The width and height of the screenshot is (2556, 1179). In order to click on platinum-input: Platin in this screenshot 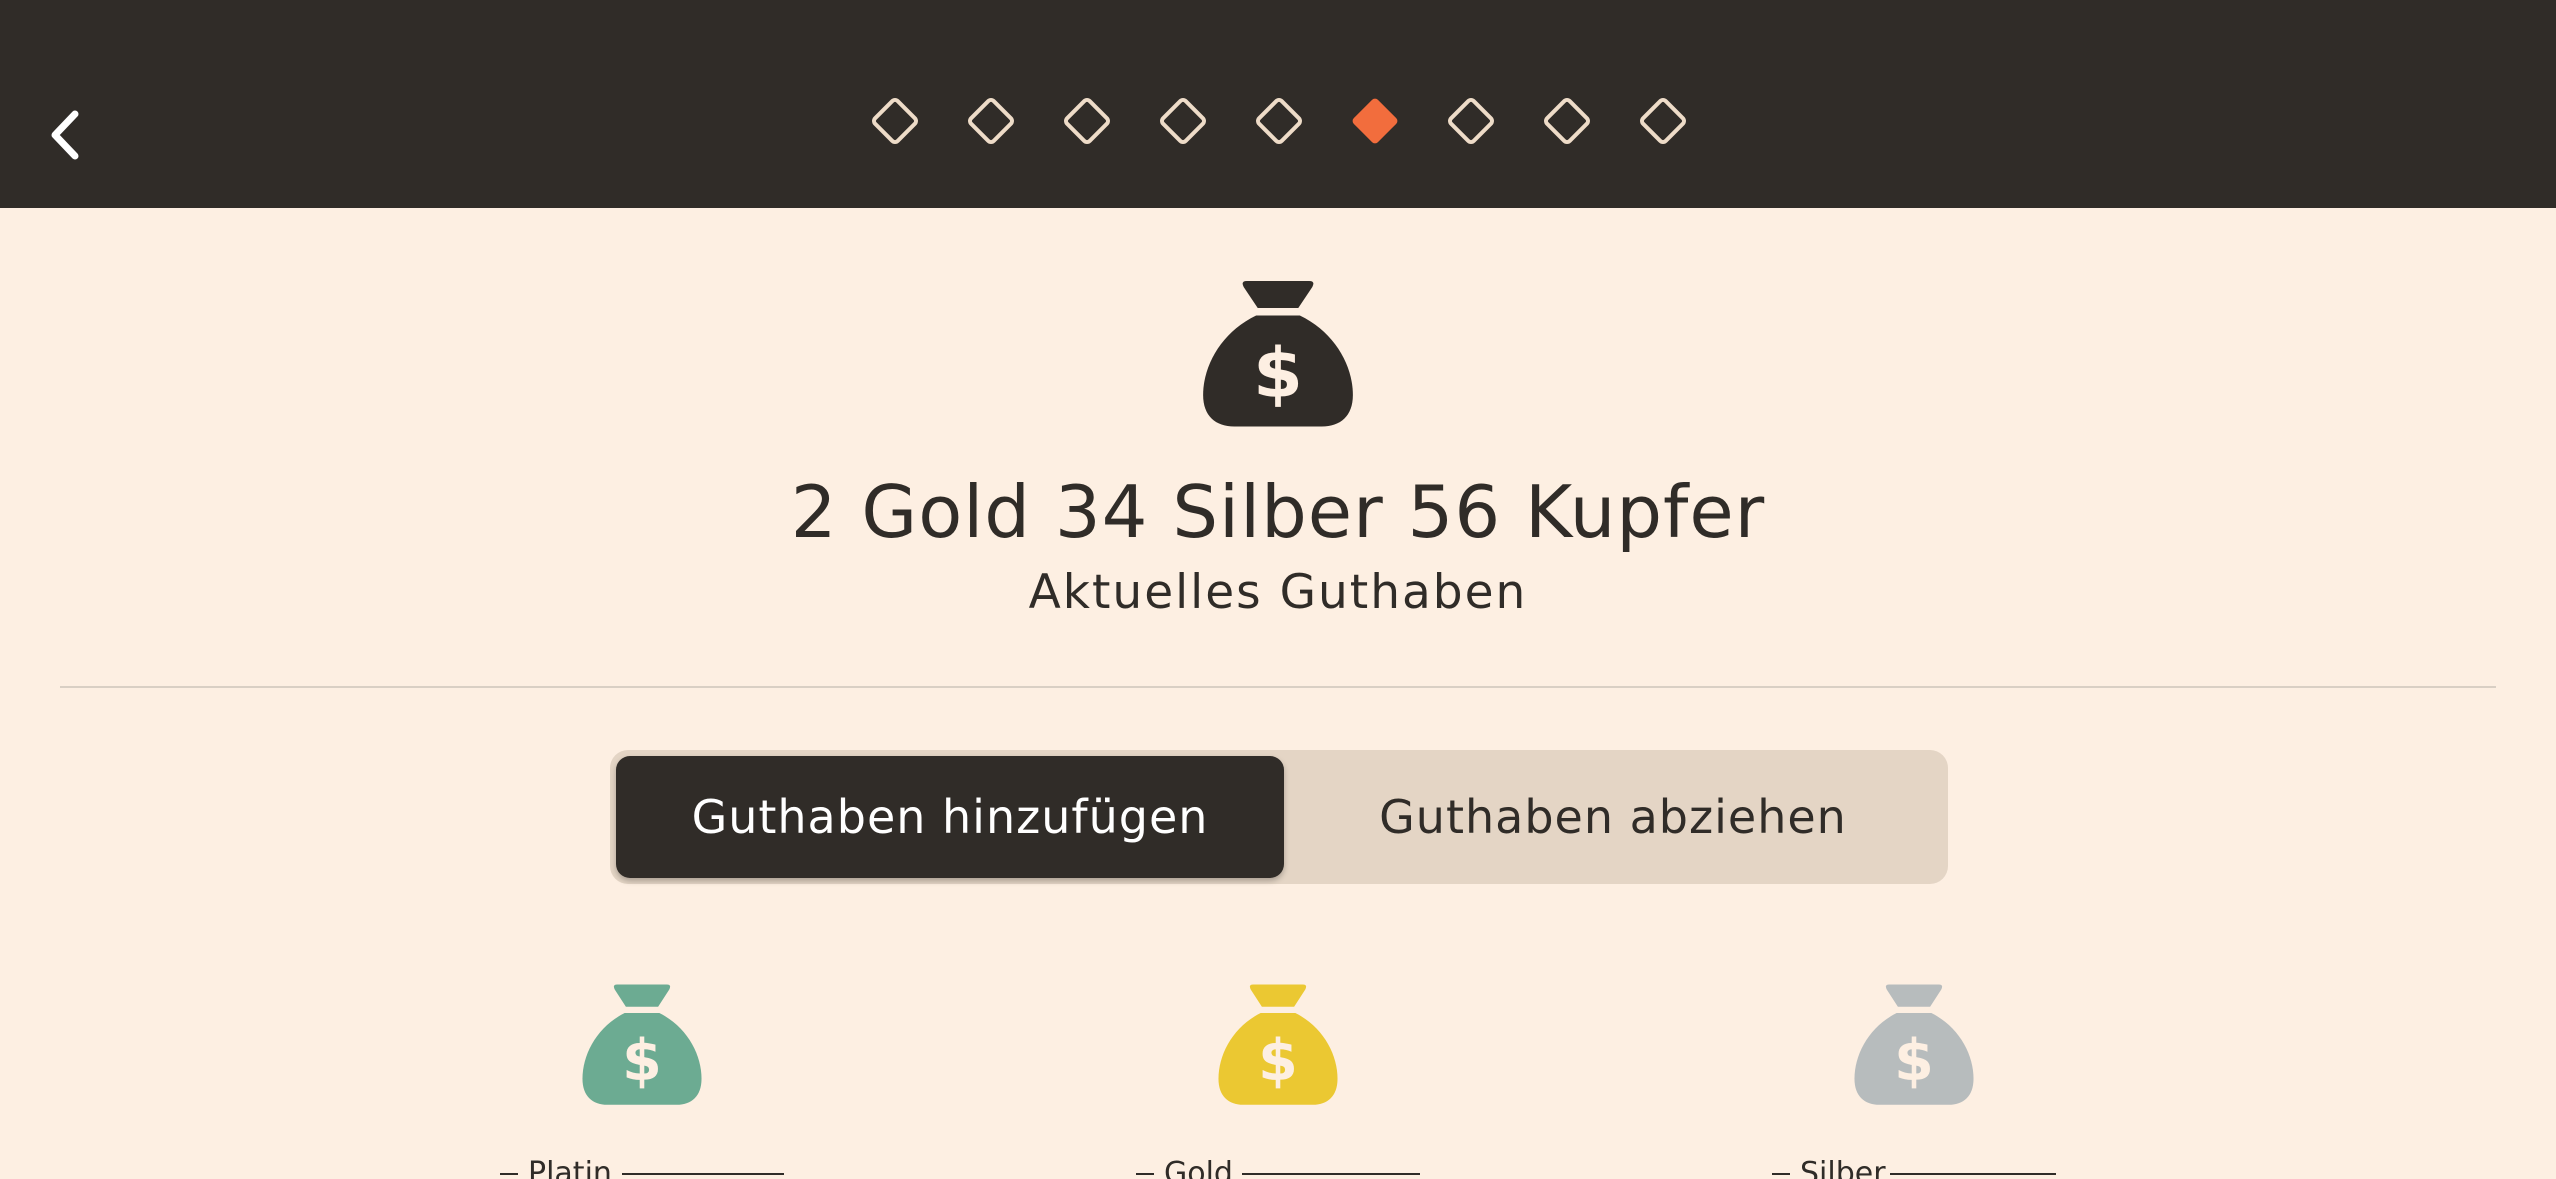, I will do `click(645, 1168)`.